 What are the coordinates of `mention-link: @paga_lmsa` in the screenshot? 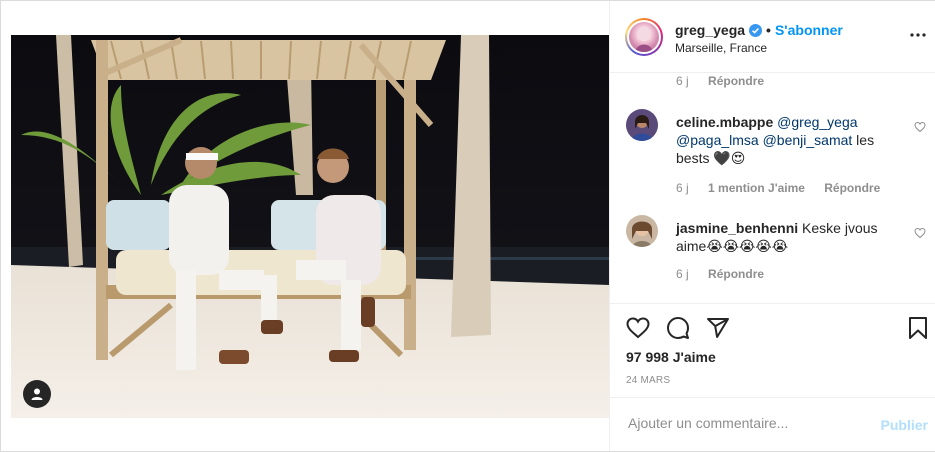 It's located at (717, 140).